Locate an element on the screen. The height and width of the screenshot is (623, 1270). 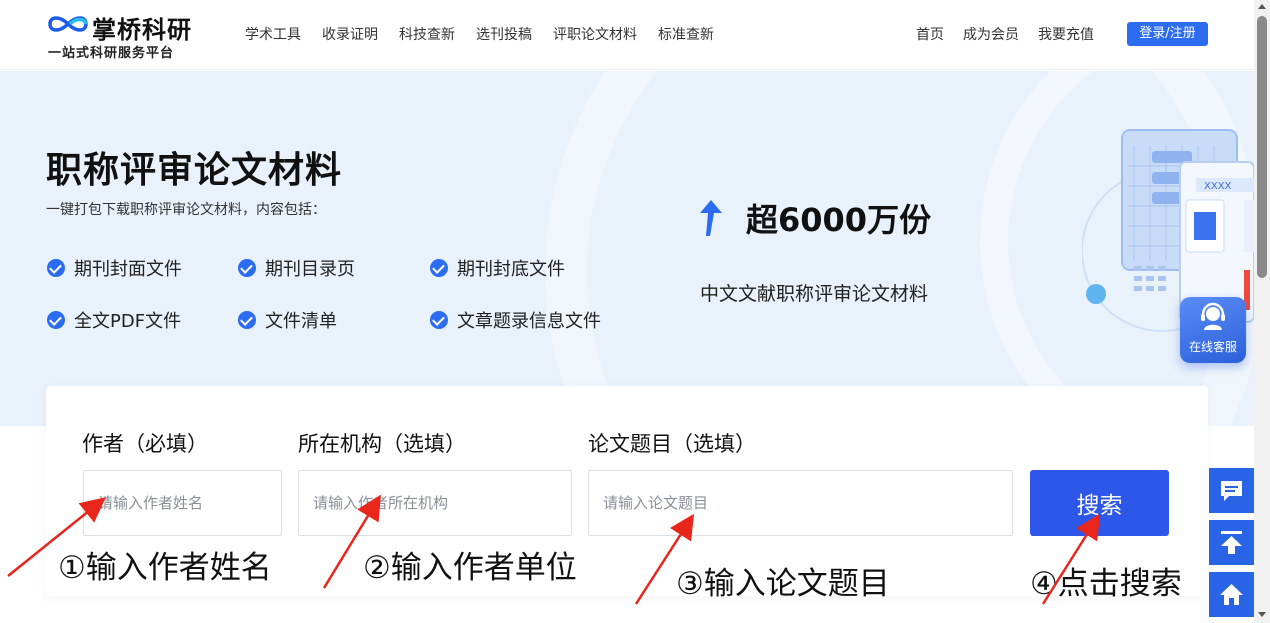
feature-item: 全文PDF文件 is located at coordinates (114, 320).